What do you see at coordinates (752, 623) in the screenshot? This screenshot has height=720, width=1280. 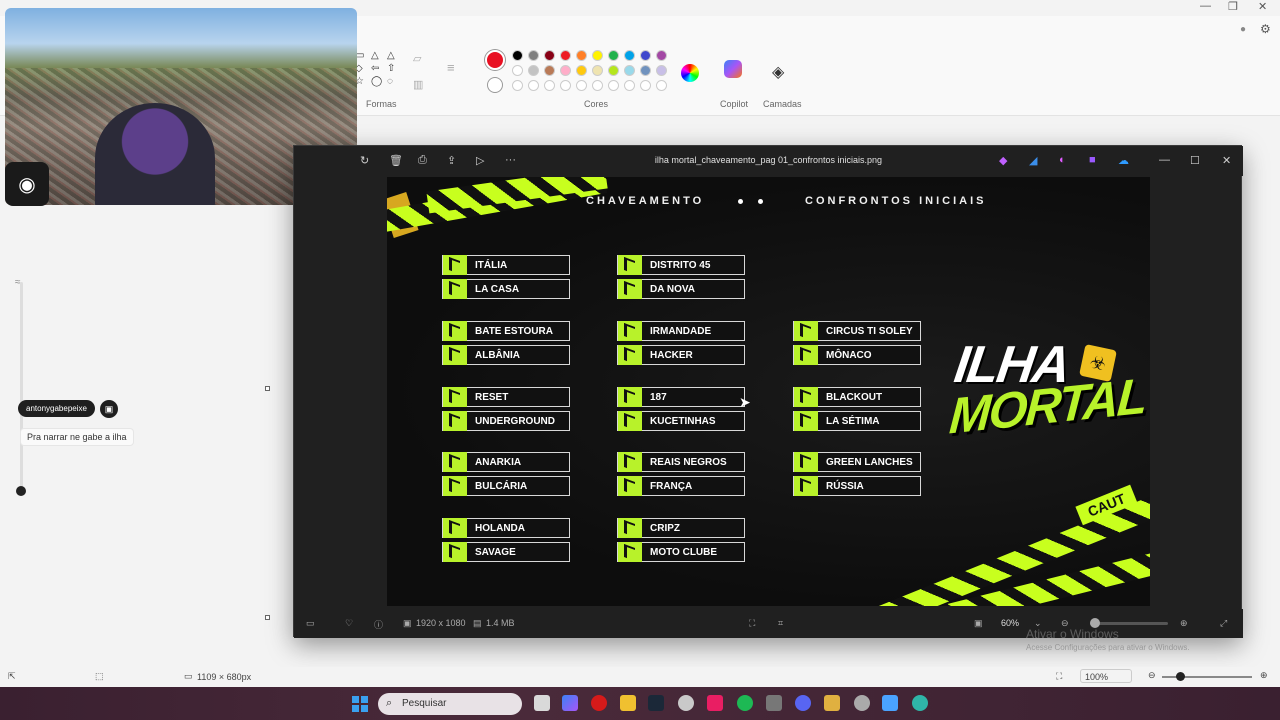 I see `crop-icon: ⛶` at bounding box center [752, 623].